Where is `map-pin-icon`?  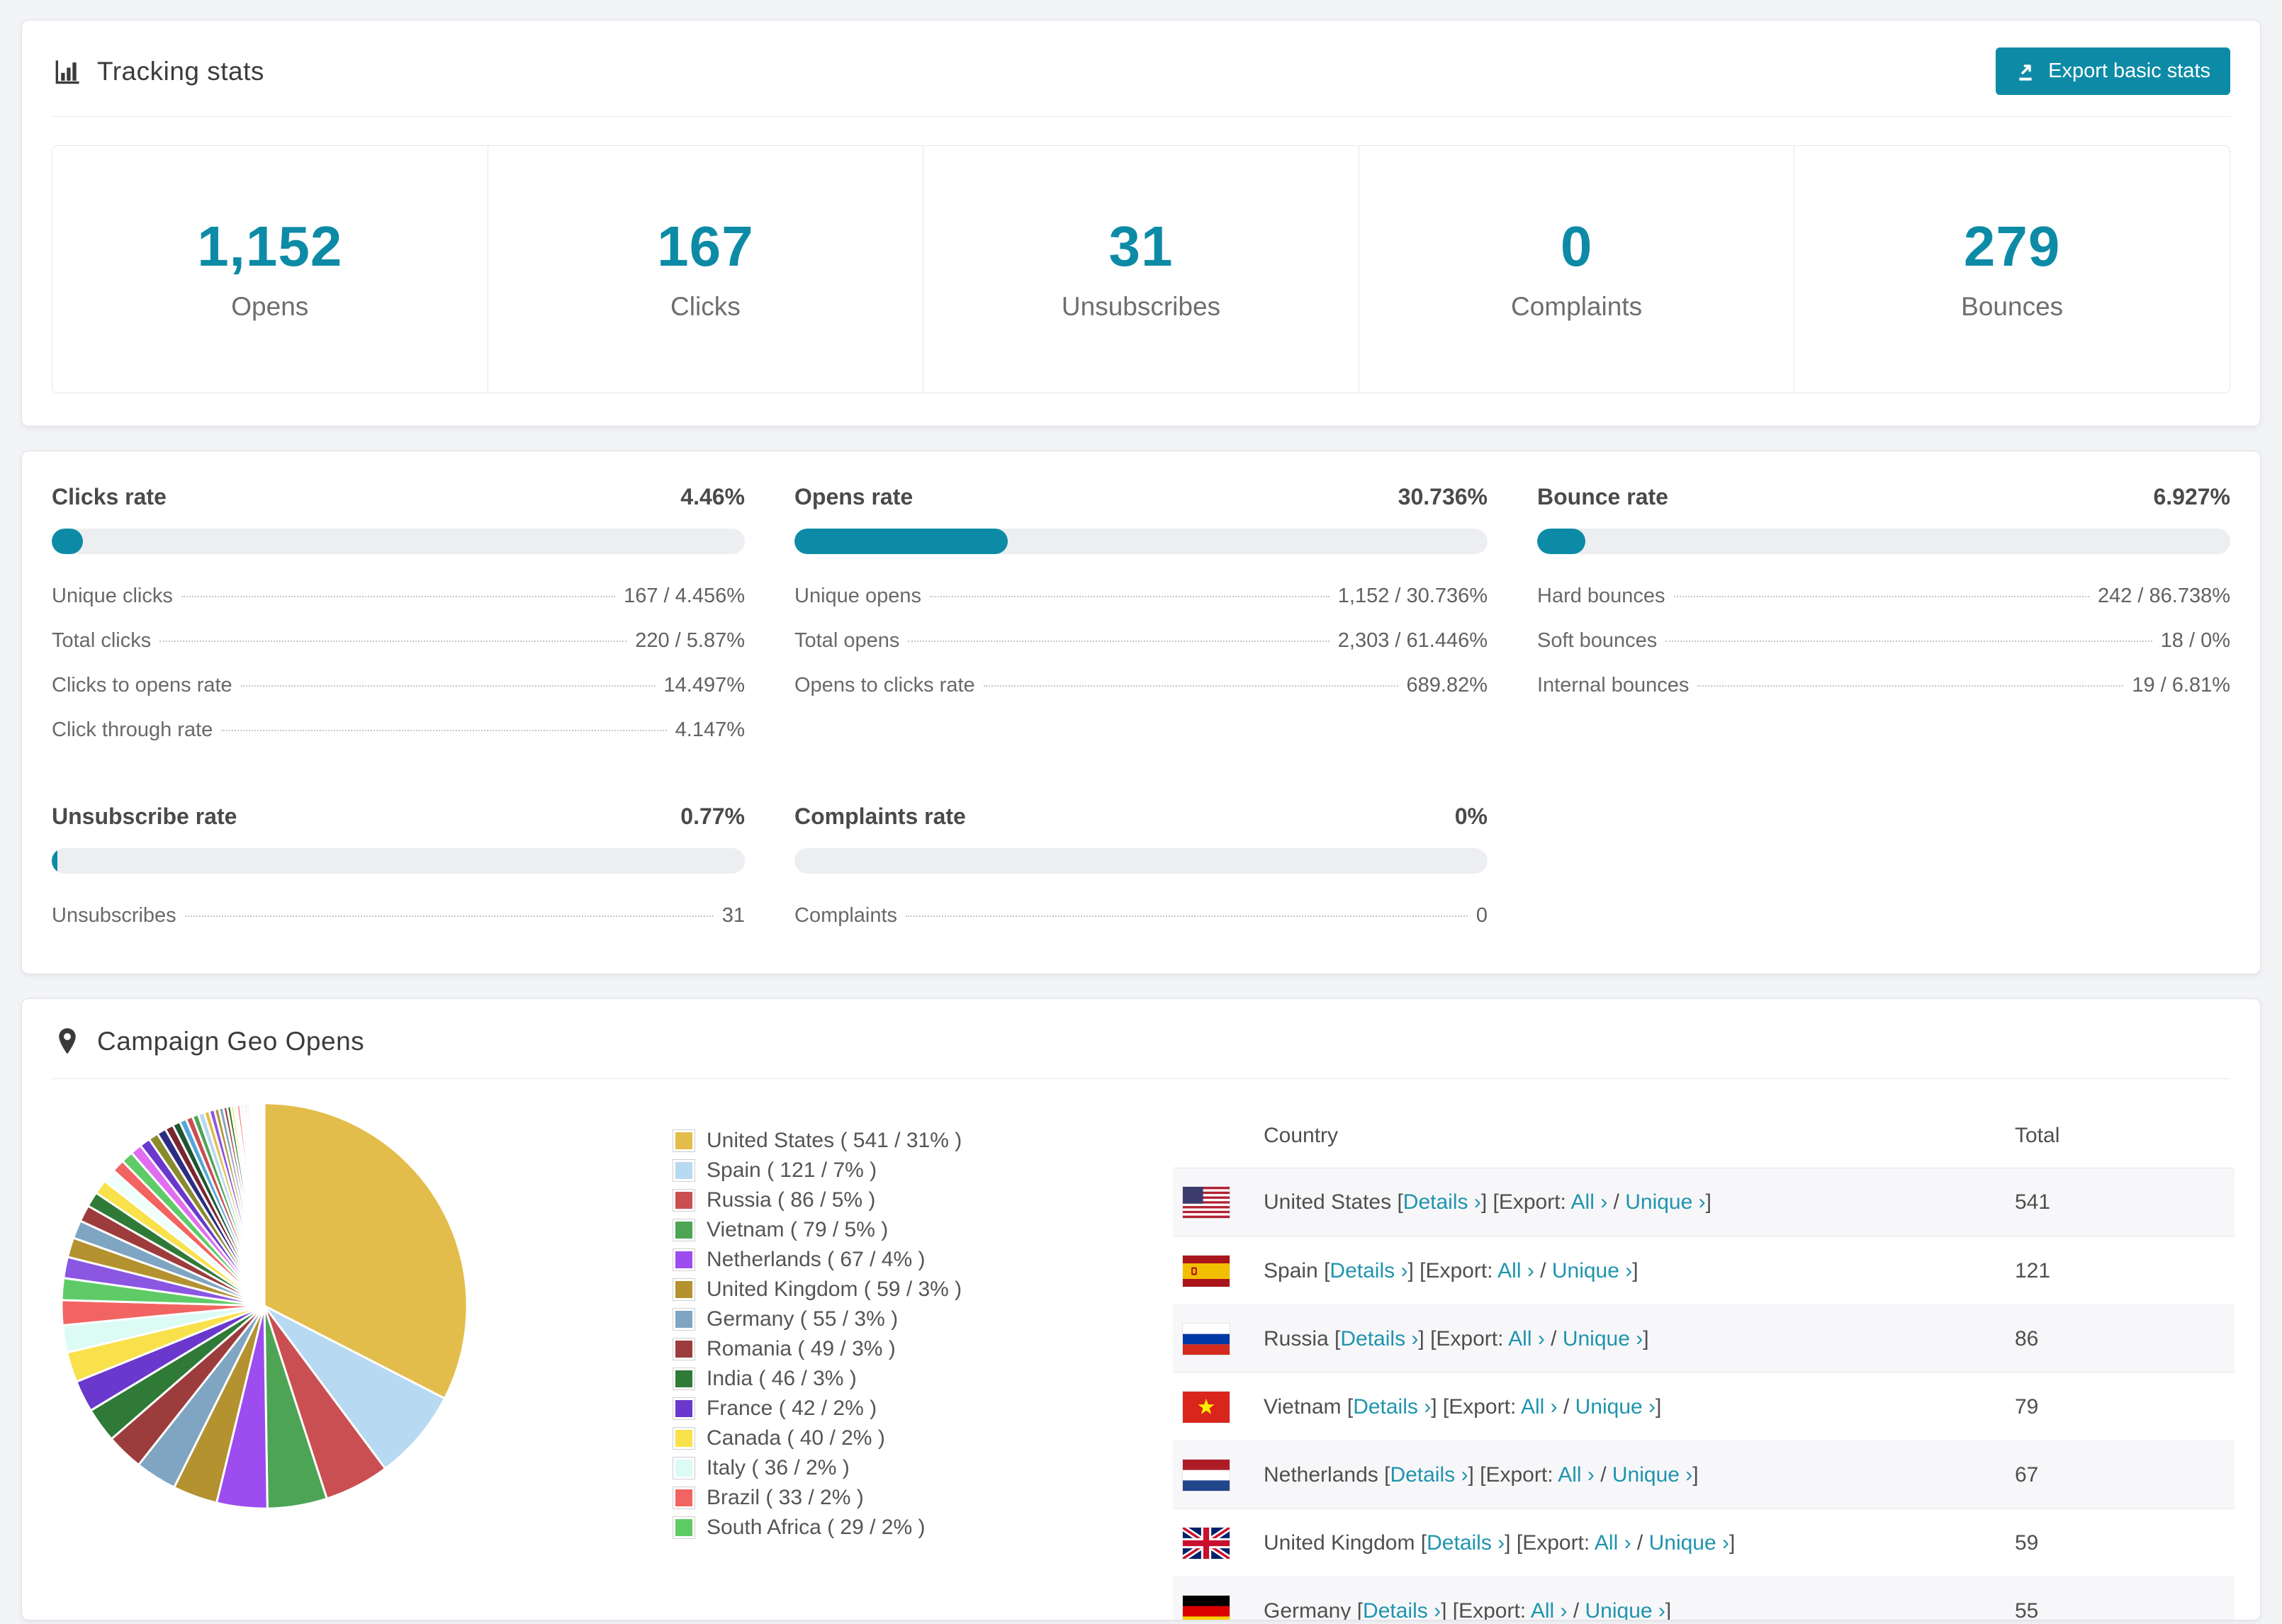 map-pin-icon is located at coordinates (68, 1042).